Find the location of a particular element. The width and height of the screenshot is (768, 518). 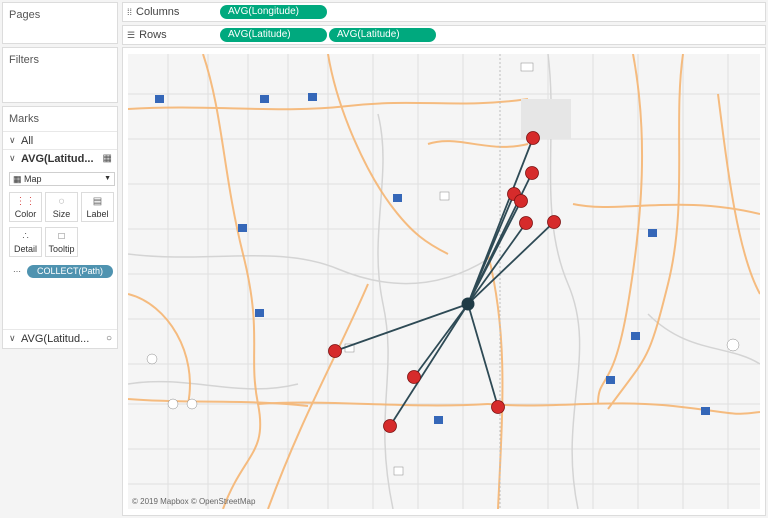

marks-all-label: All is located at coordinates (27, 140).